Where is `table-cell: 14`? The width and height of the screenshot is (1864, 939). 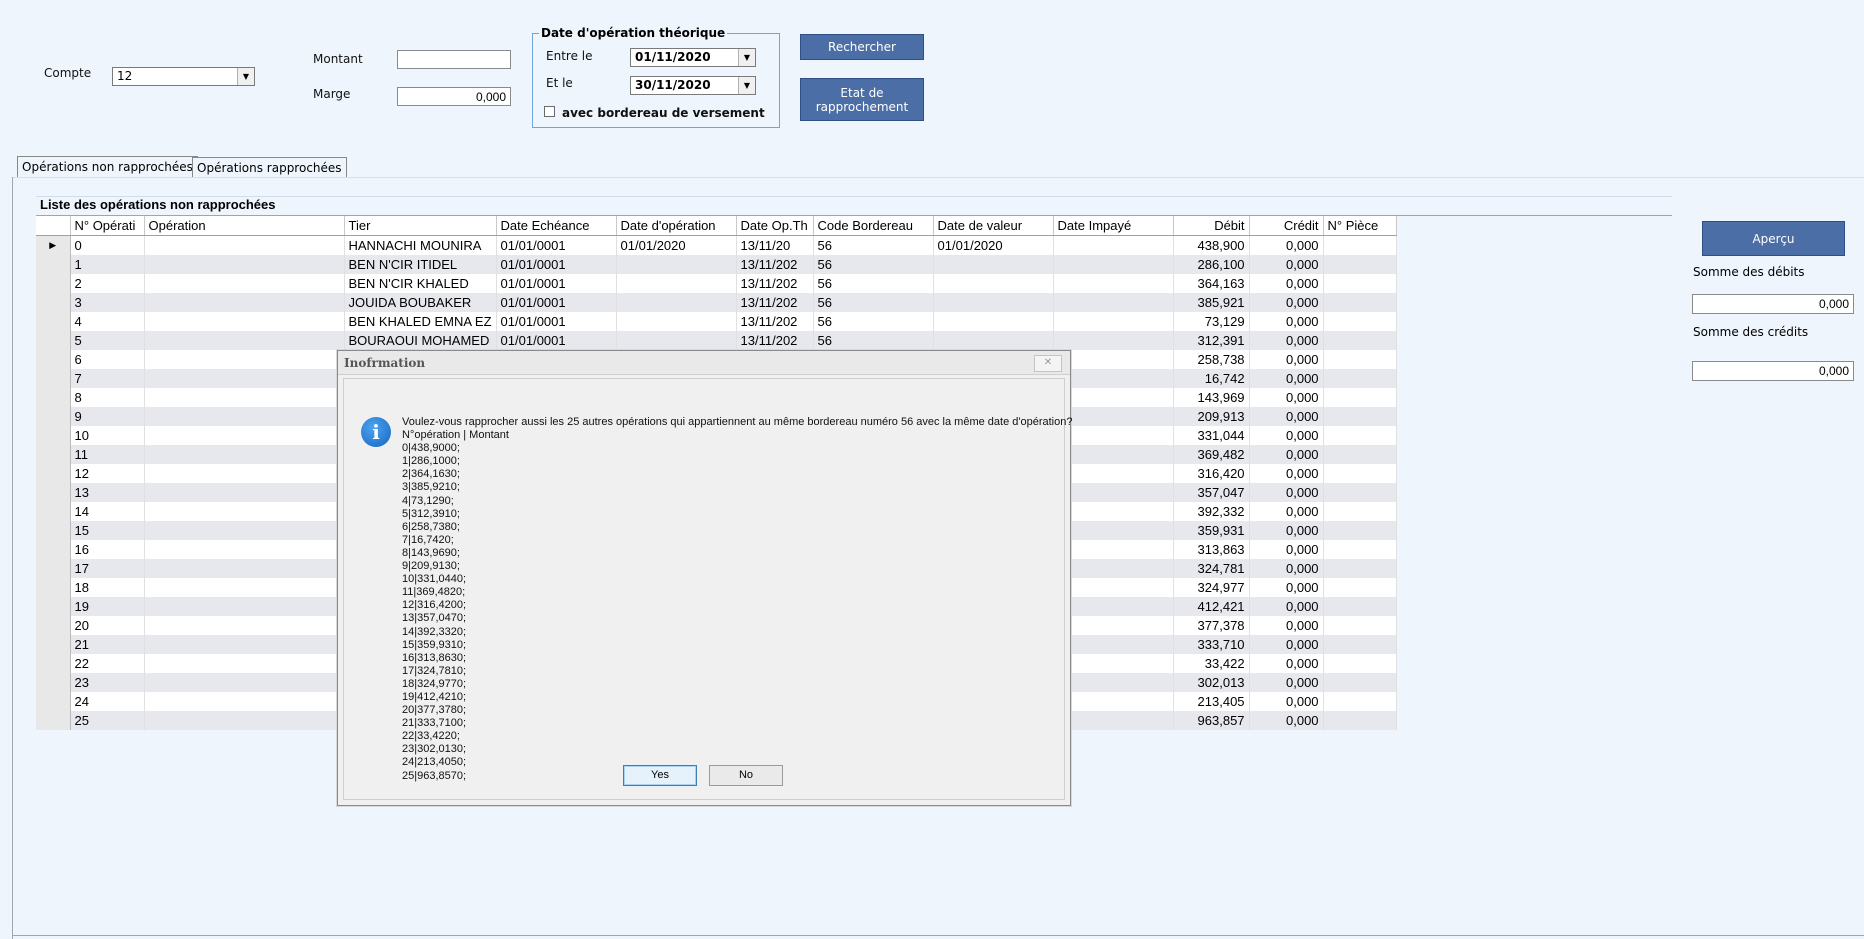
table-cell: 14 is located at coordinates (107, 511).